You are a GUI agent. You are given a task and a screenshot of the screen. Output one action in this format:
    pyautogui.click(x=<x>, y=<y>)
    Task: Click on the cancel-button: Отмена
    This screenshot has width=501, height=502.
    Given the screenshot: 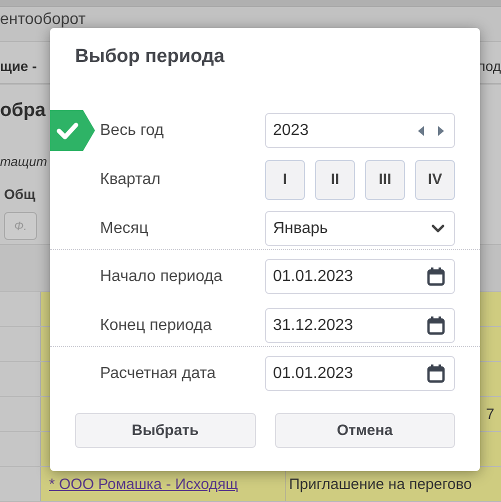 What is the action you would take?
    pyautogui.click(x=364, y=430)
    